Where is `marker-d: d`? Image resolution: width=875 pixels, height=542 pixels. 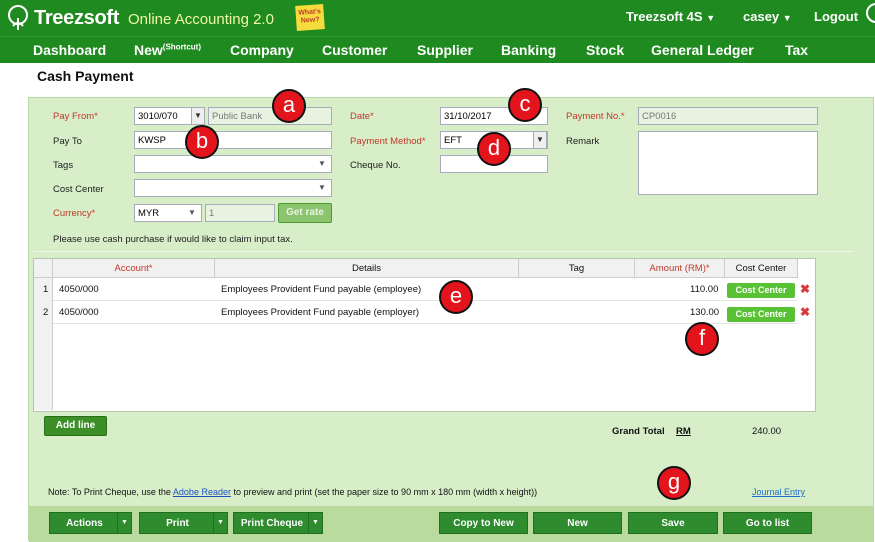
marker-d: d is located at coordinates (494, 149).